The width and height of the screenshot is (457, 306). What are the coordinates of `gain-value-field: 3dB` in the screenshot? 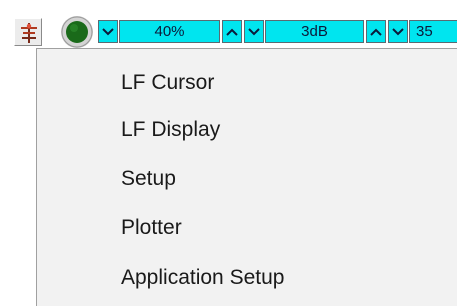 It's located at (314, 31).